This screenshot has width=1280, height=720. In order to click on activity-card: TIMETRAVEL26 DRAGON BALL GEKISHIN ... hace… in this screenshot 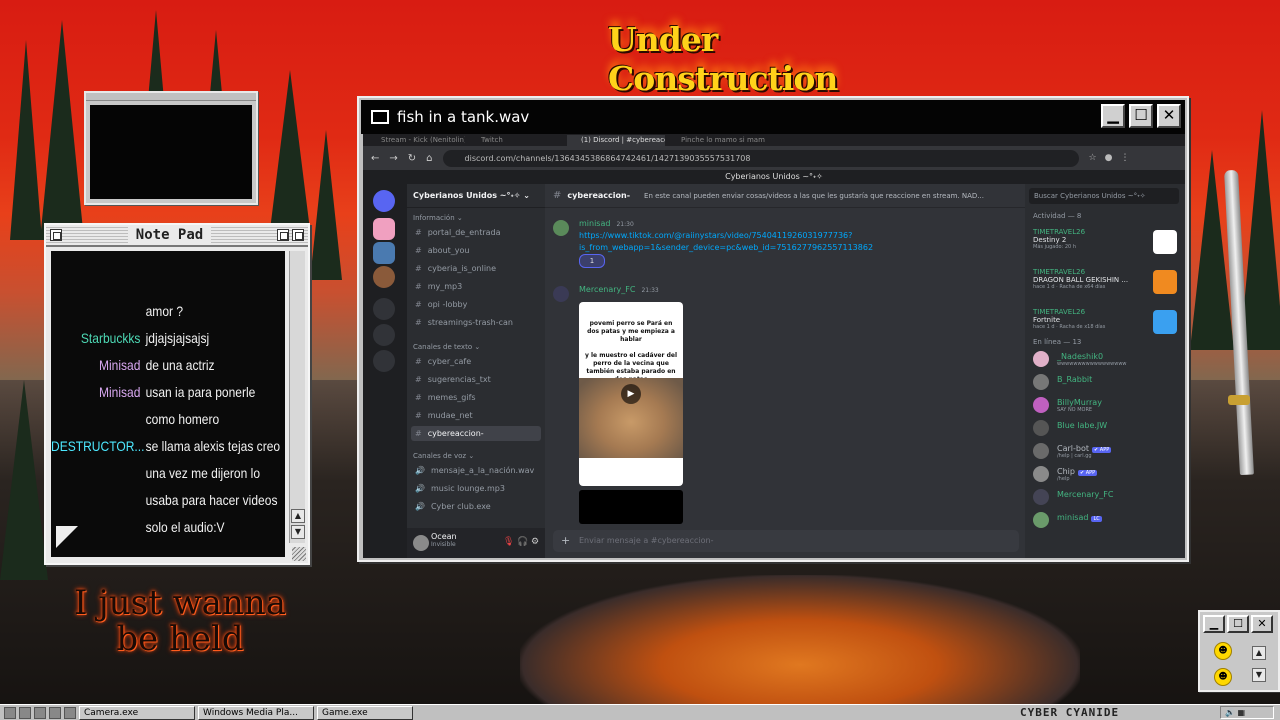, I will do `click(1107, 286)`.